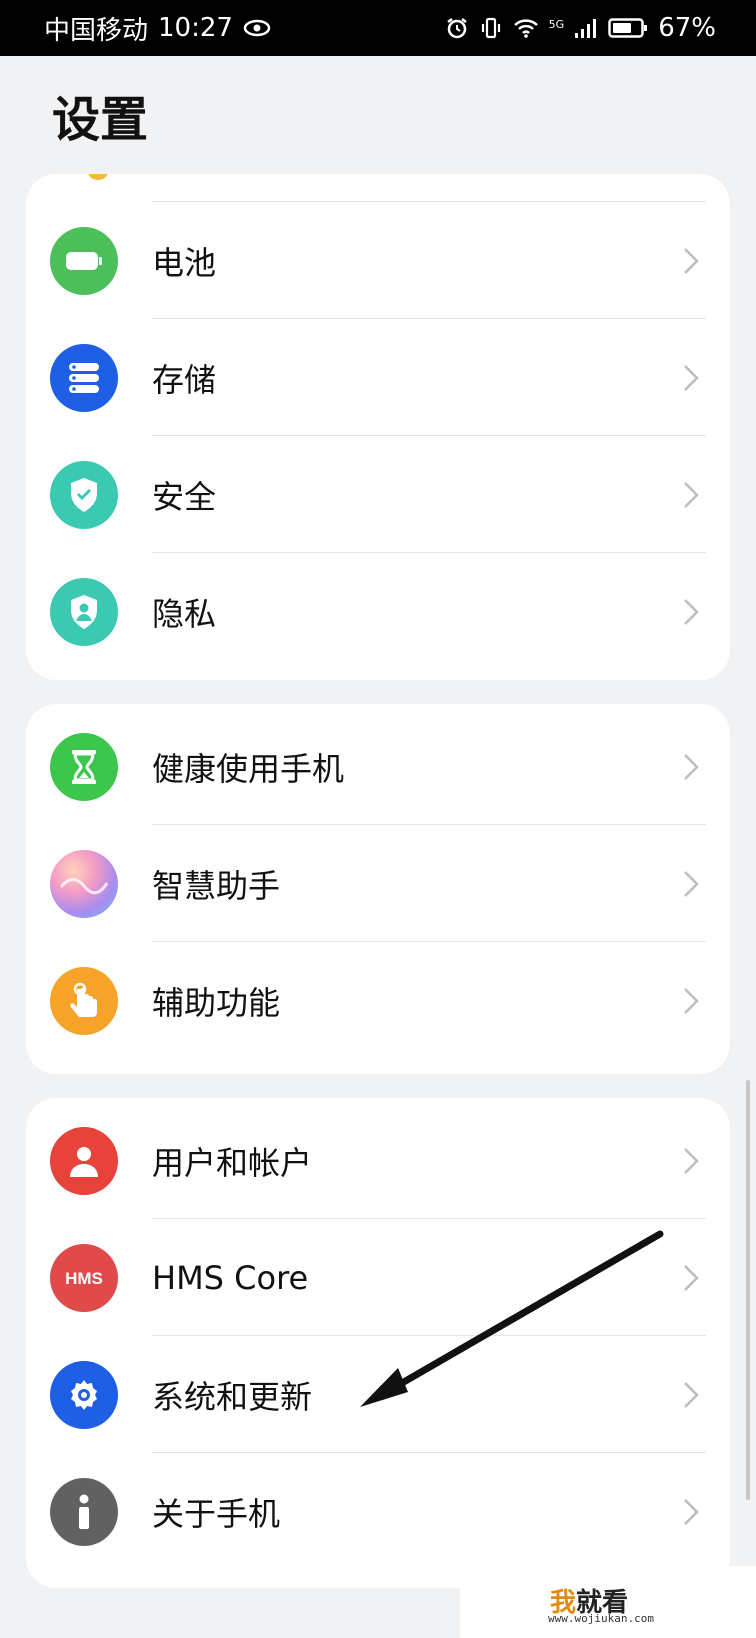 This screenshot has width=756, height=1638. What do you see at coordinates (378, 1277) in the screenshot?
I see `settings-item-hms-core: HMS HMS Core` at bounding box center [378, 1277].